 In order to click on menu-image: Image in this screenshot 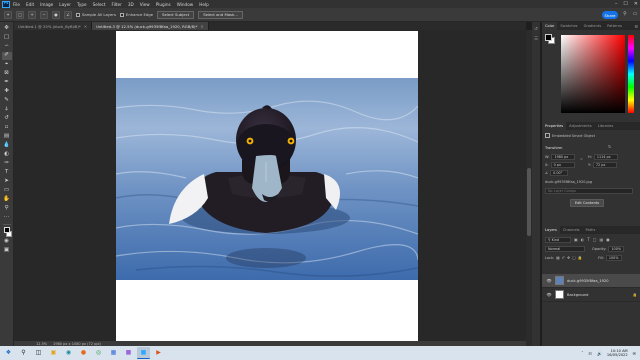, I will do `click(46, 4)`.